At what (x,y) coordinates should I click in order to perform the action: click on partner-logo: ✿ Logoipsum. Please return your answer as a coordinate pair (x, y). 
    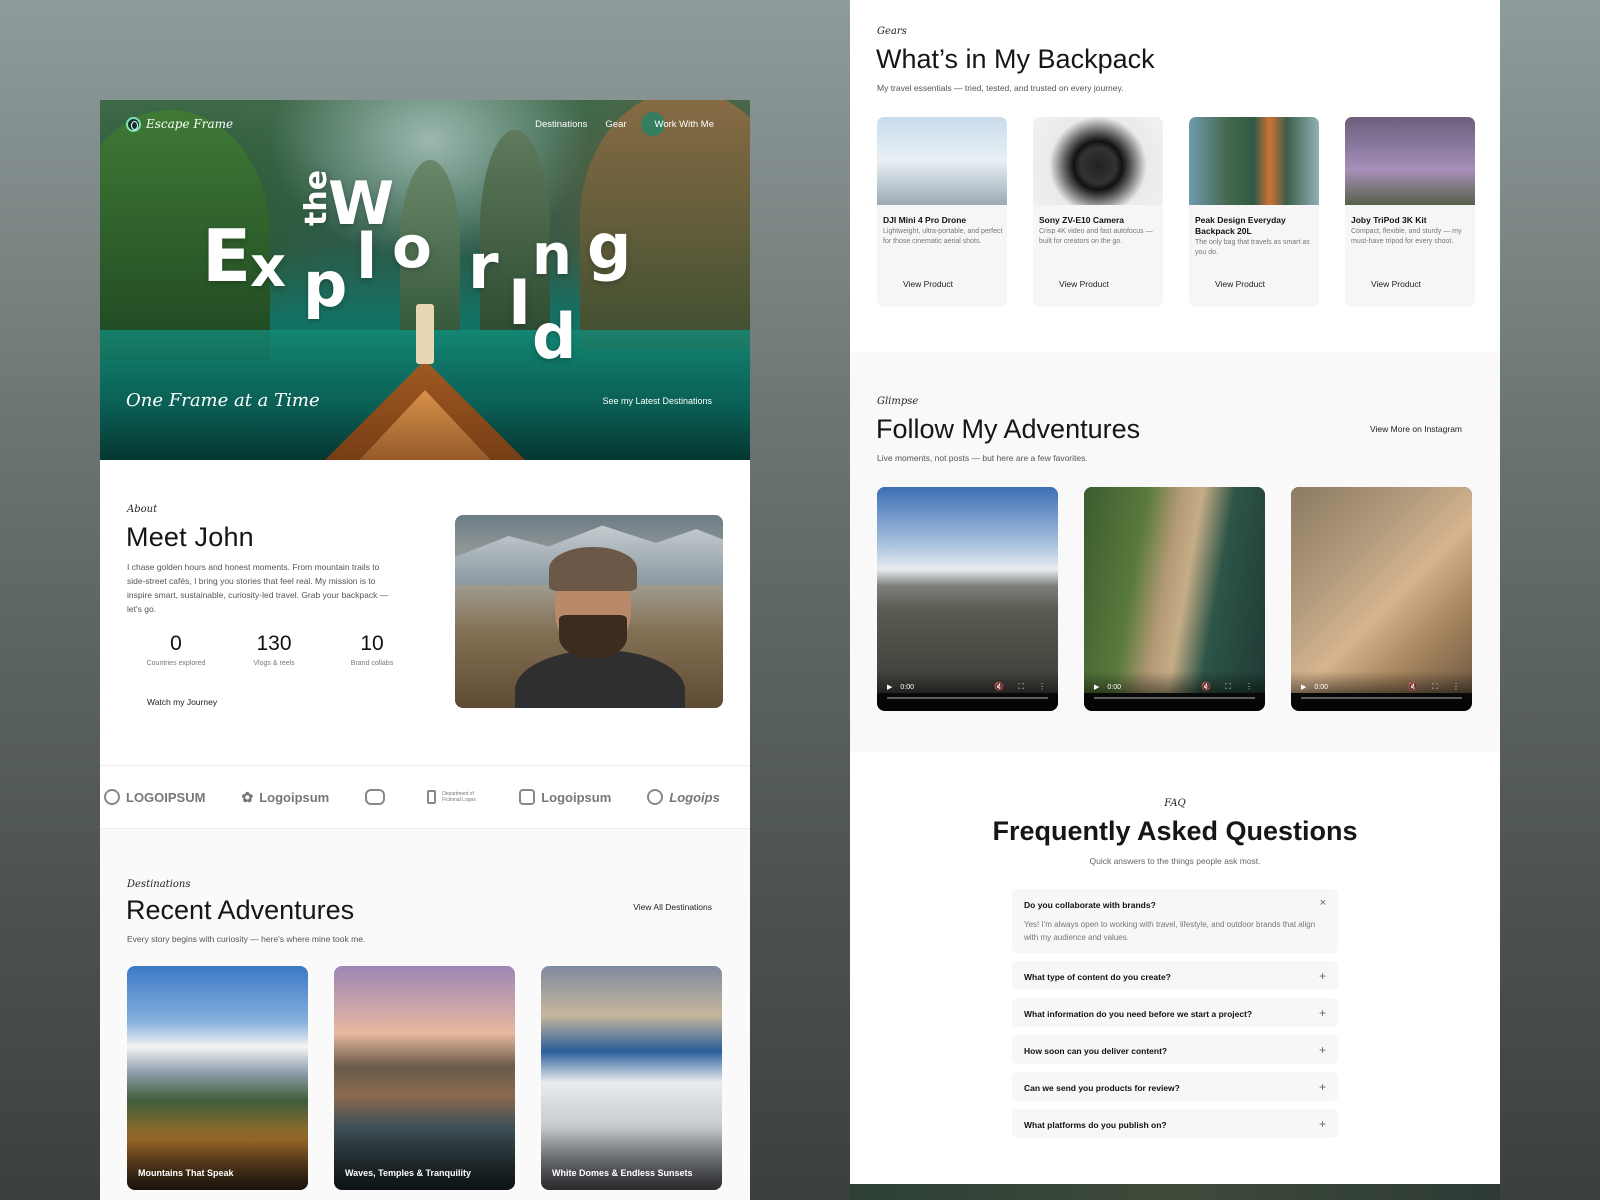
    Looking at the image, I should click on (285, 797).